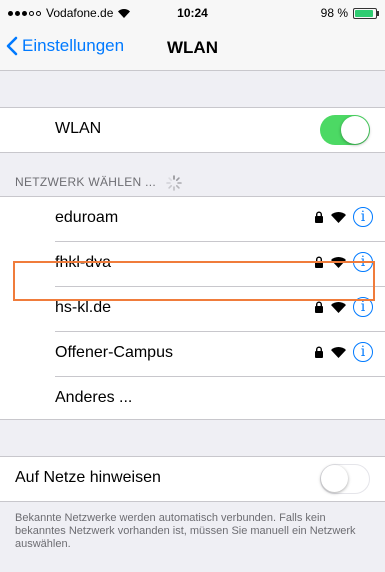  Describe the element at coordinates (173, 183) in the screenshot. I see `loading-spinner-icon` at that location.